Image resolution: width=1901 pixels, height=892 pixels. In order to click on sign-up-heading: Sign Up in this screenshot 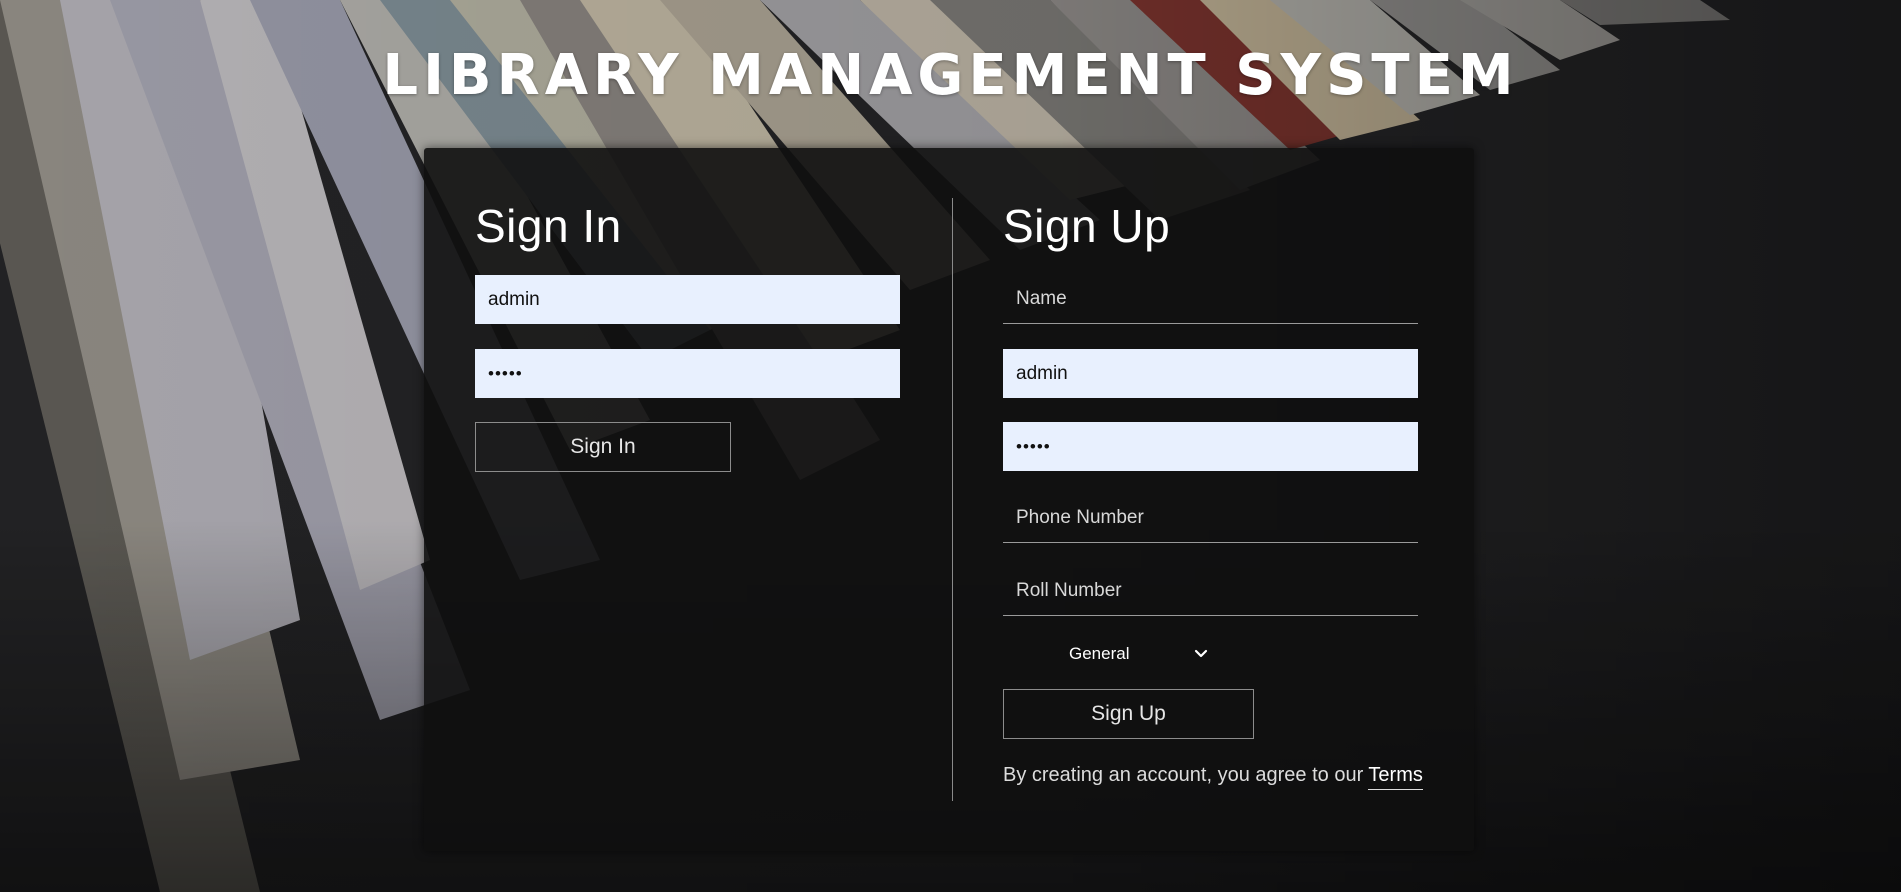, I will do `click(1087, 226)`.